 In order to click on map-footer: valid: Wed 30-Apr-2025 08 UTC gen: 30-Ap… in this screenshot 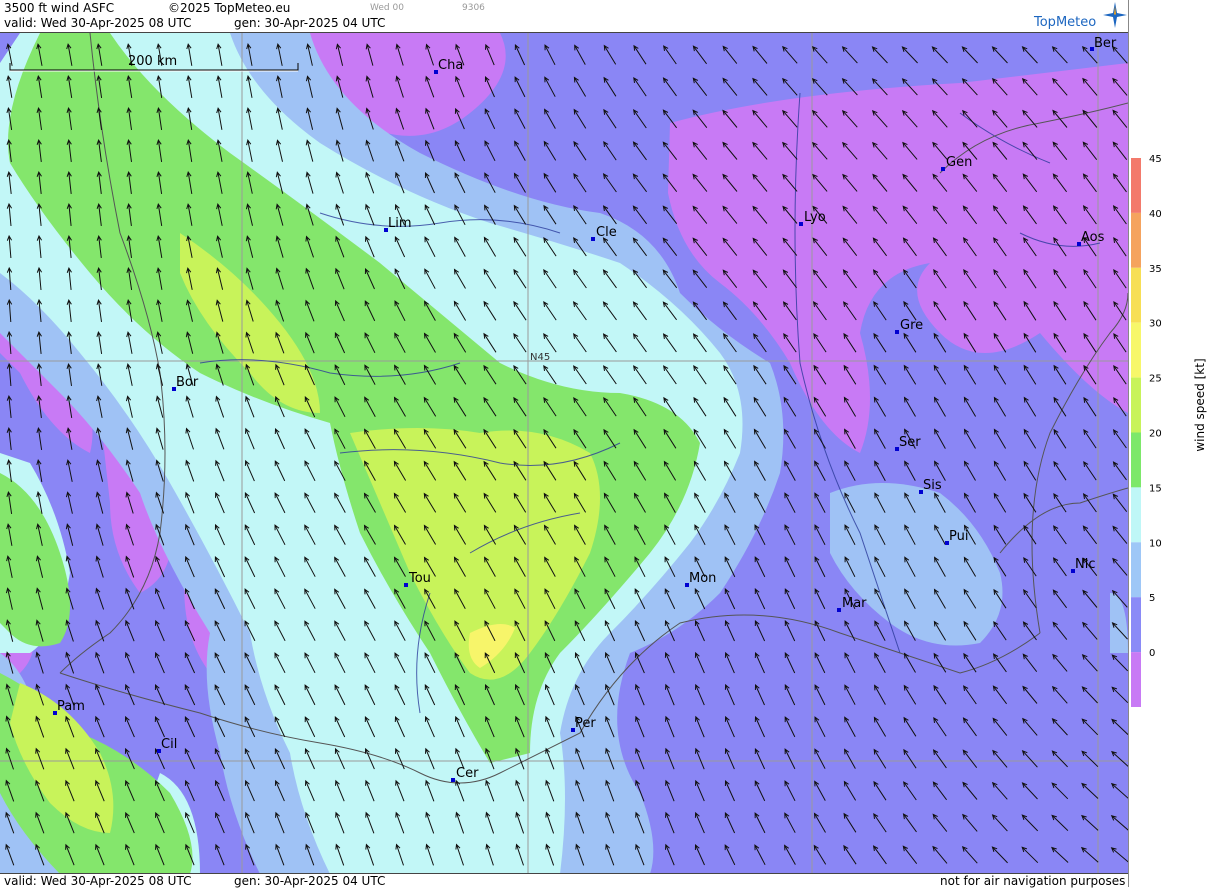, I will do `click(564, 880)`.